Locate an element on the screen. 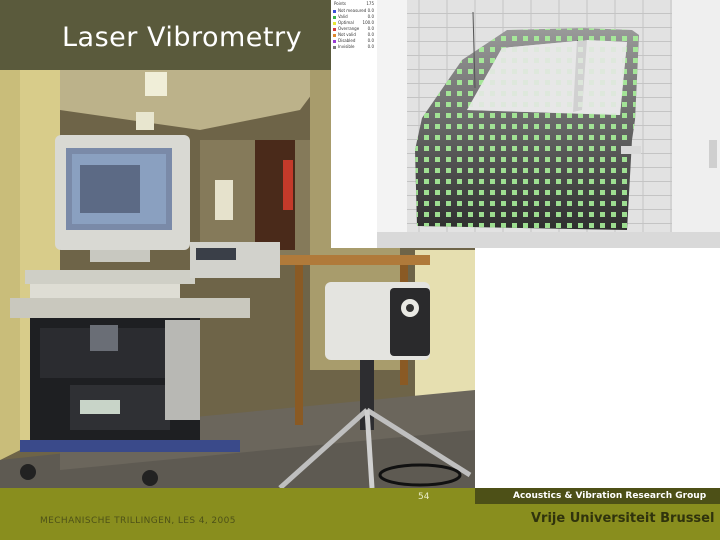  legend-item-label: Overrange is located at coordinates (349, 28).